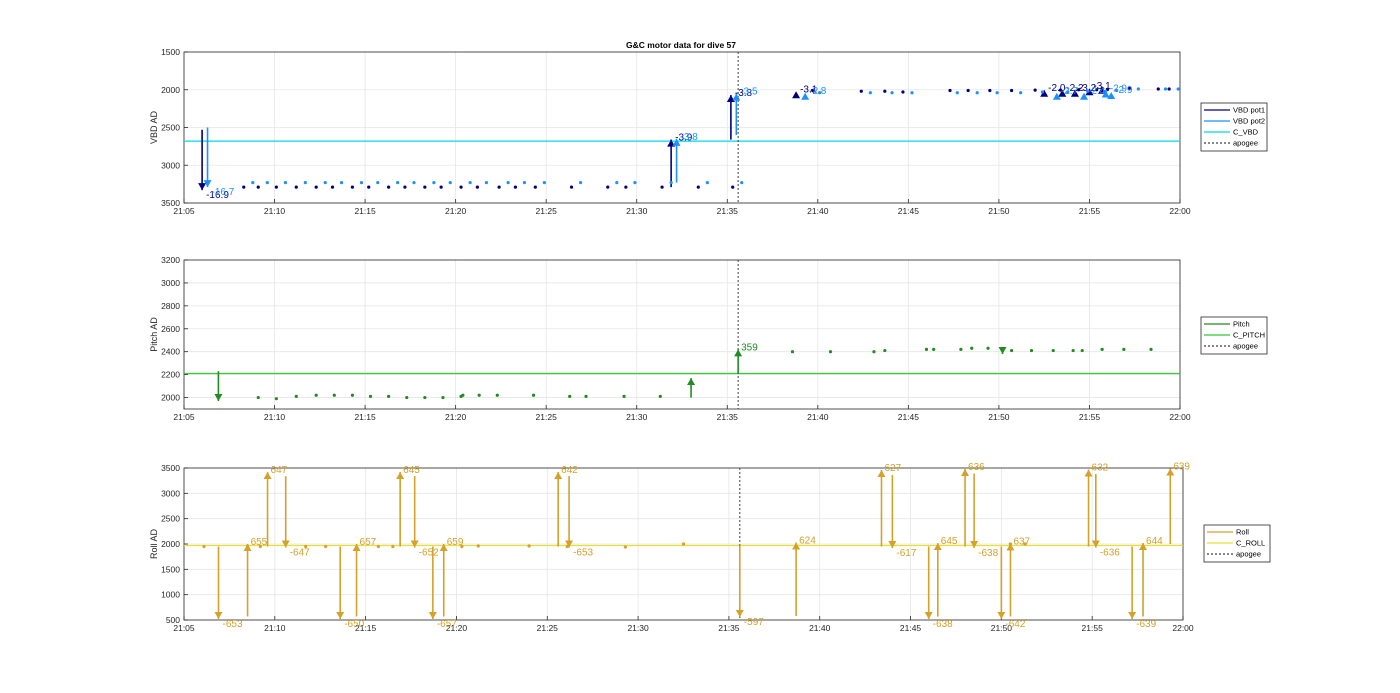  I want to click on value-label: -652, so click(429, 553).